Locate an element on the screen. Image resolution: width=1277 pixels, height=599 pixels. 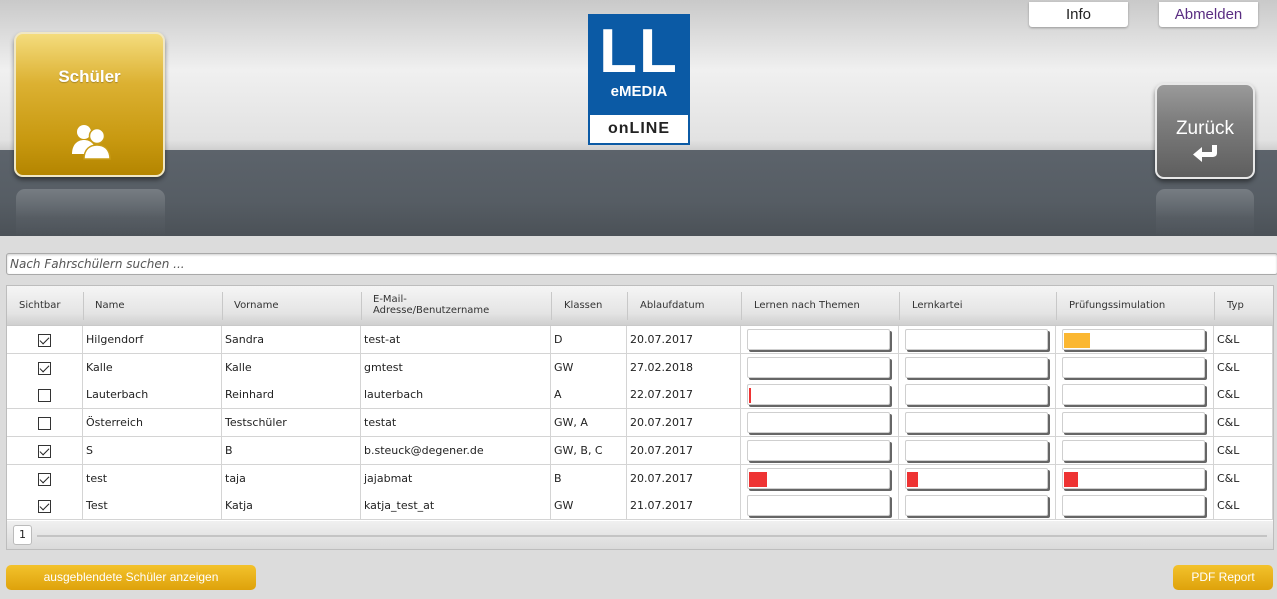
col-header-name: Name is located at coordinates (110, 306).